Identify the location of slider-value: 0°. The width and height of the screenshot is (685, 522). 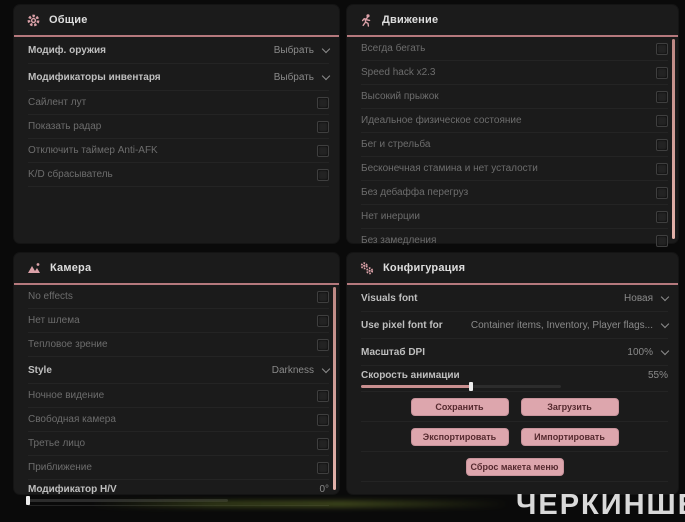
(324, 489).